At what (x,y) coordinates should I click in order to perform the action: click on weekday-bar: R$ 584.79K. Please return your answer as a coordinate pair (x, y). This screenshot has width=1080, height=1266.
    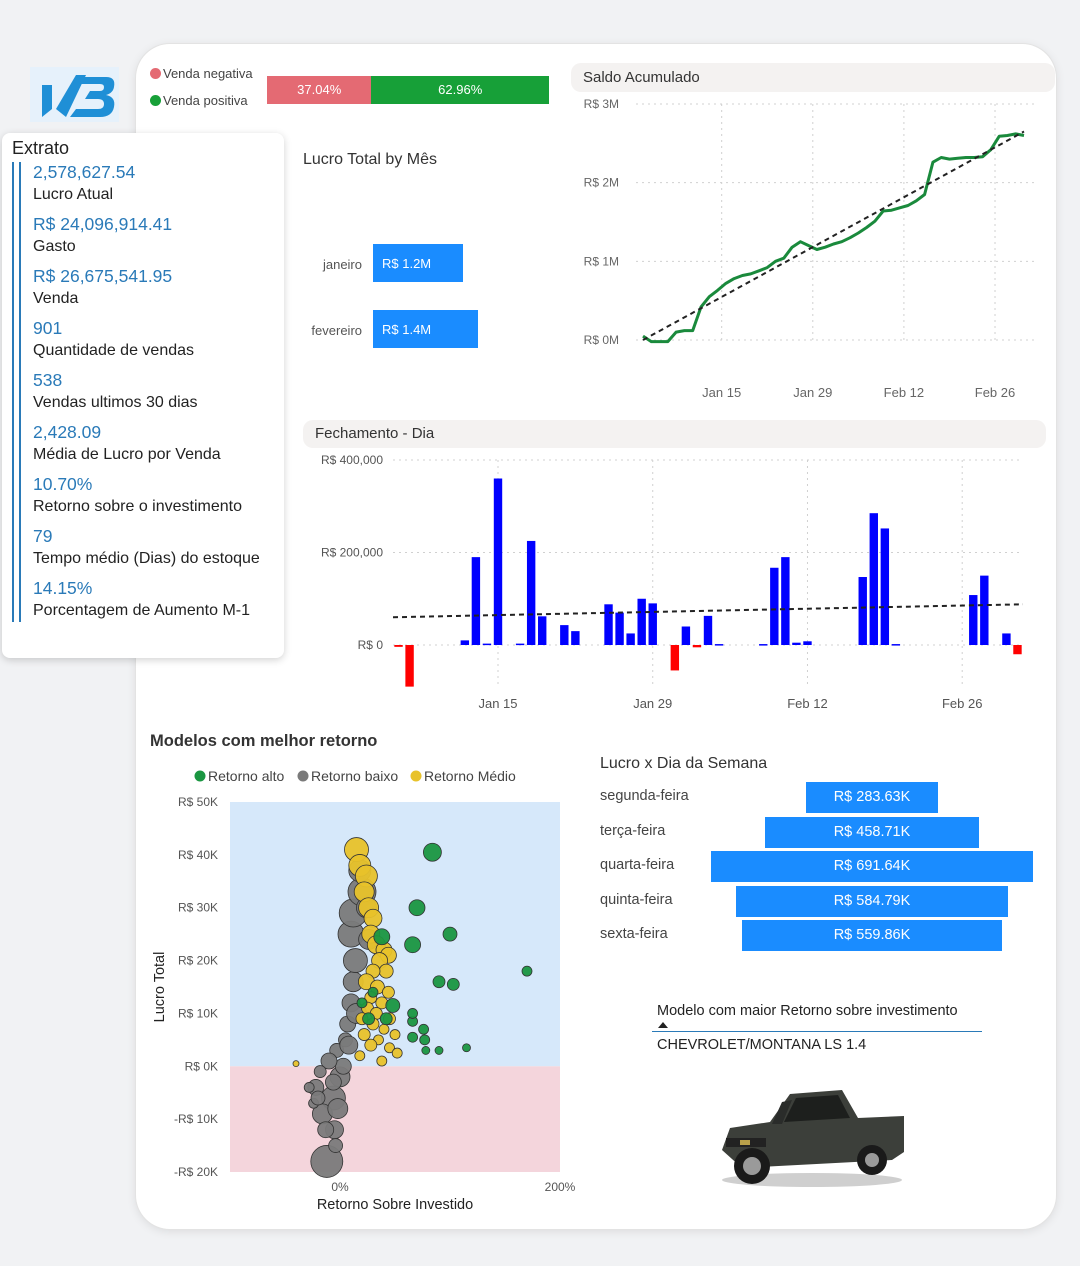
    Looking at the image, I should click on (872, 901).